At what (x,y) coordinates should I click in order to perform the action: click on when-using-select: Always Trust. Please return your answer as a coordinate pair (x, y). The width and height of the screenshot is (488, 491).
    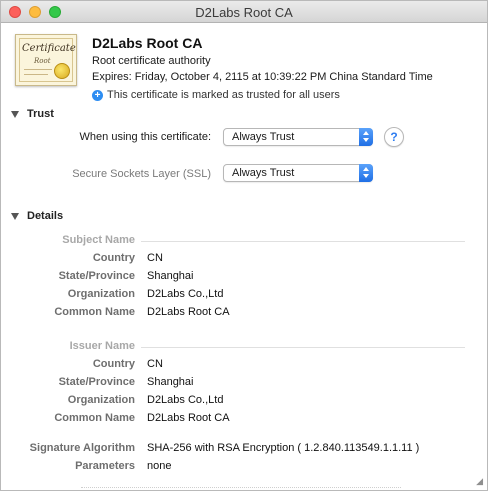
    Looking at the image, I should click on (298, 137).